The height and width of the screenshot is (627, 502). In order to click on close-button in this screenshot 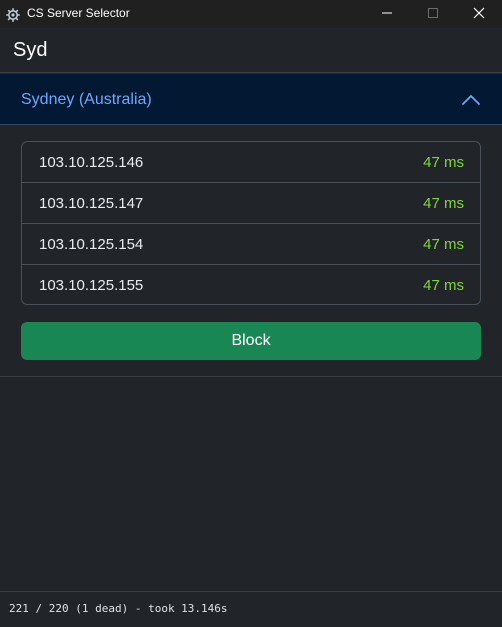, I will do `click(479, 13)`.